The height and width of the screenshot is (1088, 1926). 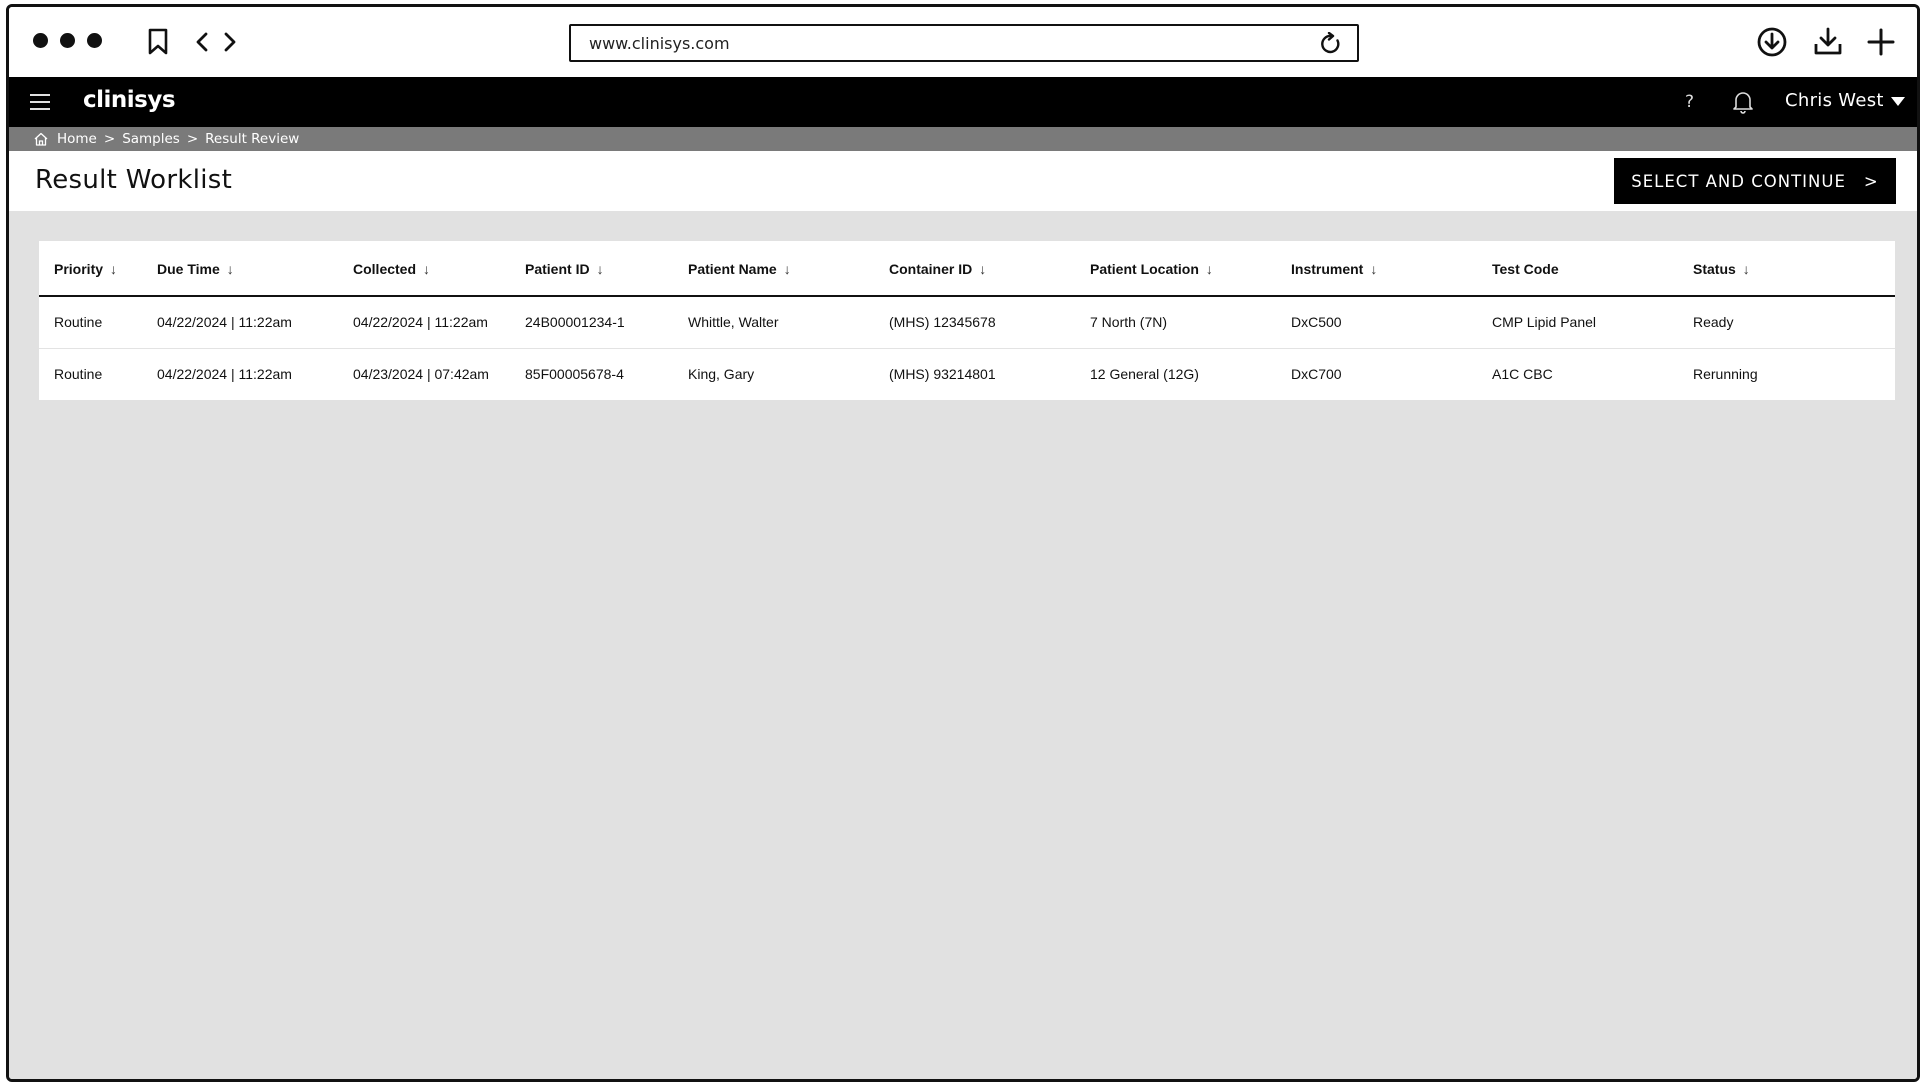 What do you see at coordinates (421, 374) in the screenshot?
I see `cell-collected: 04/23/2024 | 07:42am` at bounding box center [421, 374].